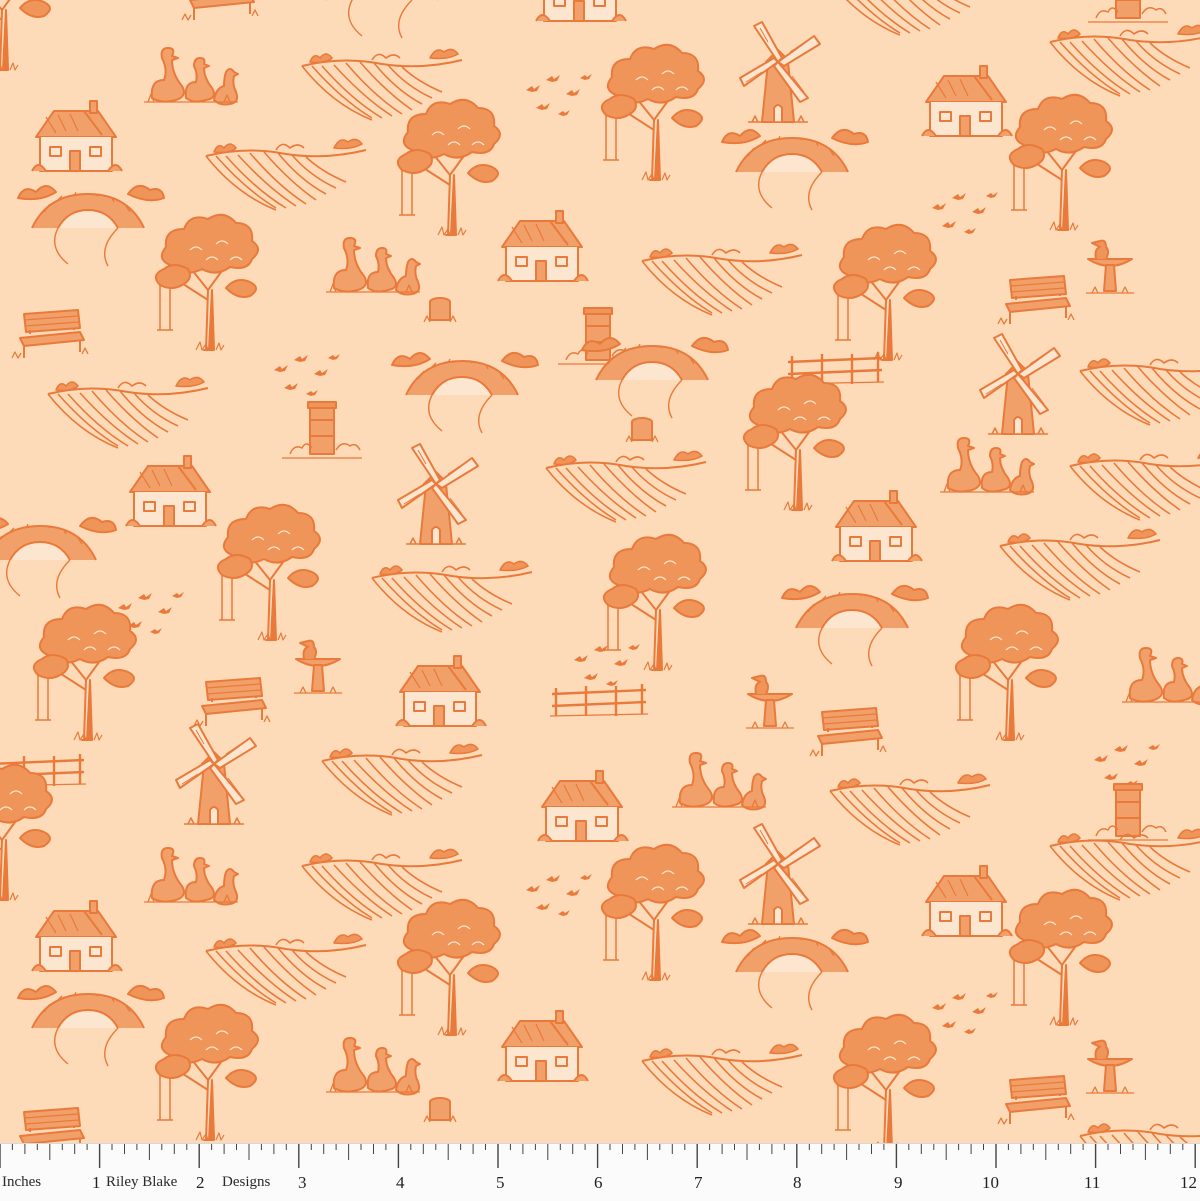 This screenshot has width=1200, height=1201. Describe the element at coordinates (22, 1182) in the screenshot. I see `ruler-unit-label: Inches` at that location.